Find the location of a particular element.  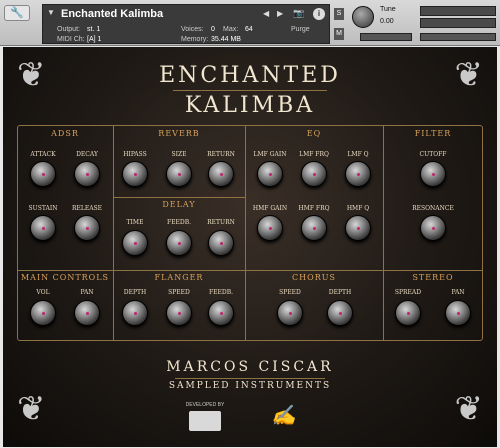

output-label: Output: is located at coordinates (68, 29).